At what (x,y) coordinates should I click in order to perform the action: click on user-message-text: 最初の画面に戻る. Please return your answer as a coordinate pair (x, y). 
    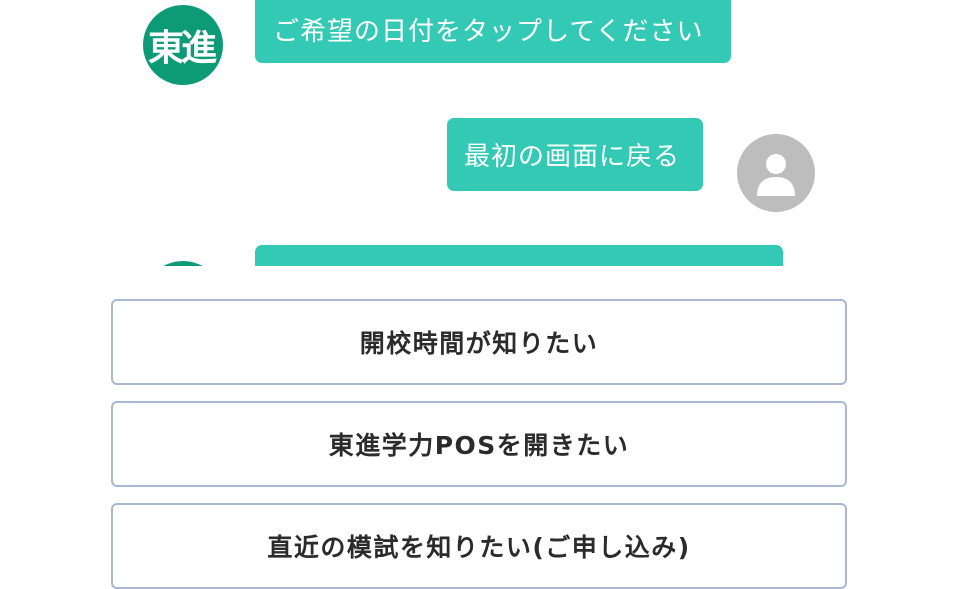
    Looking at the image, I should click on (572, 157).